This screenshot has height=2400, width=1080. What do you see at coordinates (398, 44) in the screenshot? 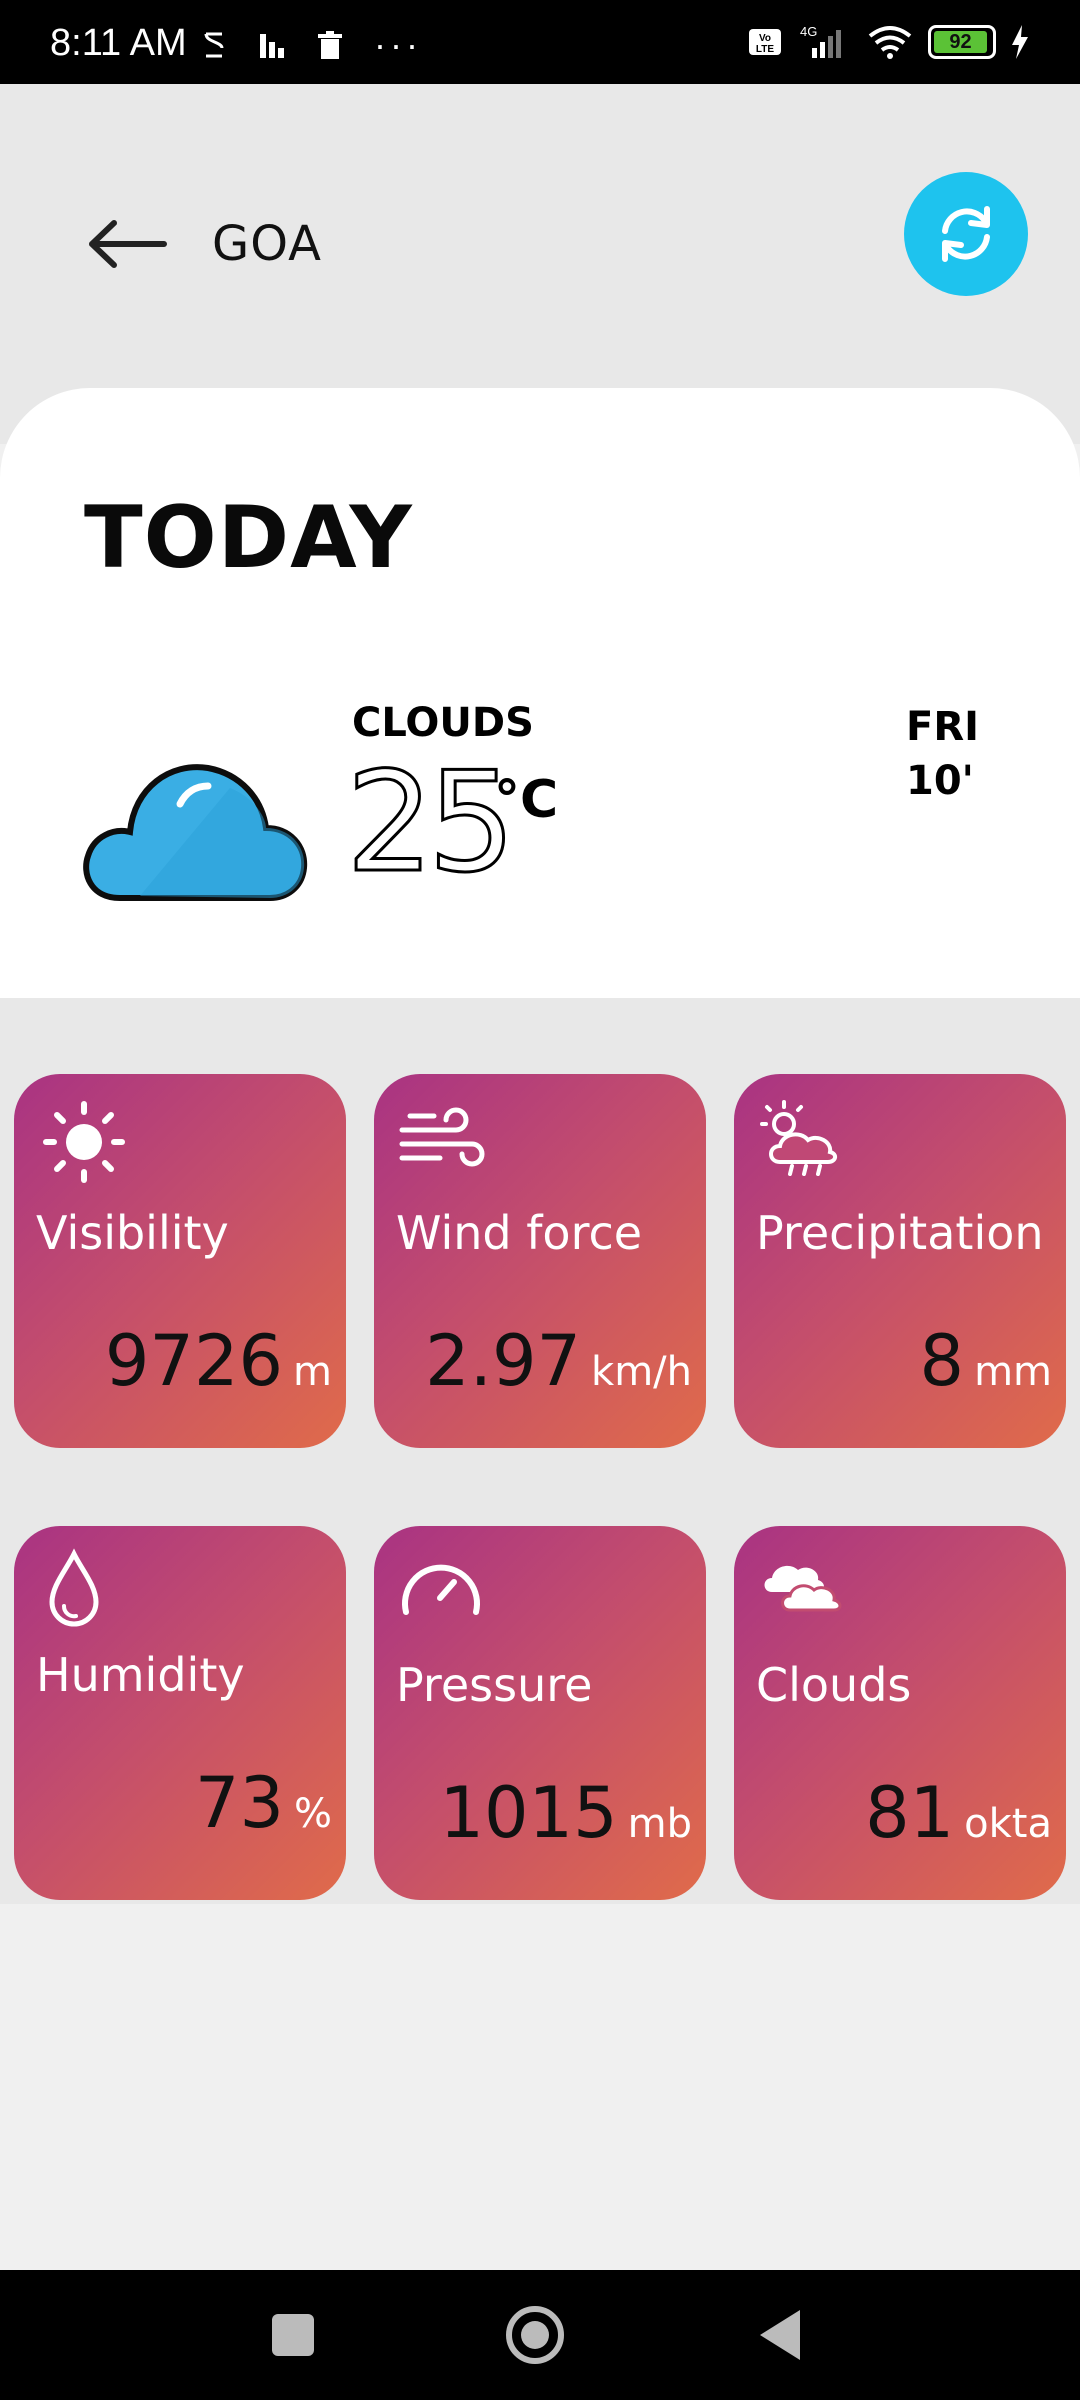
I see `more-notifications-icon: ···` at bounding box center [398, 44].